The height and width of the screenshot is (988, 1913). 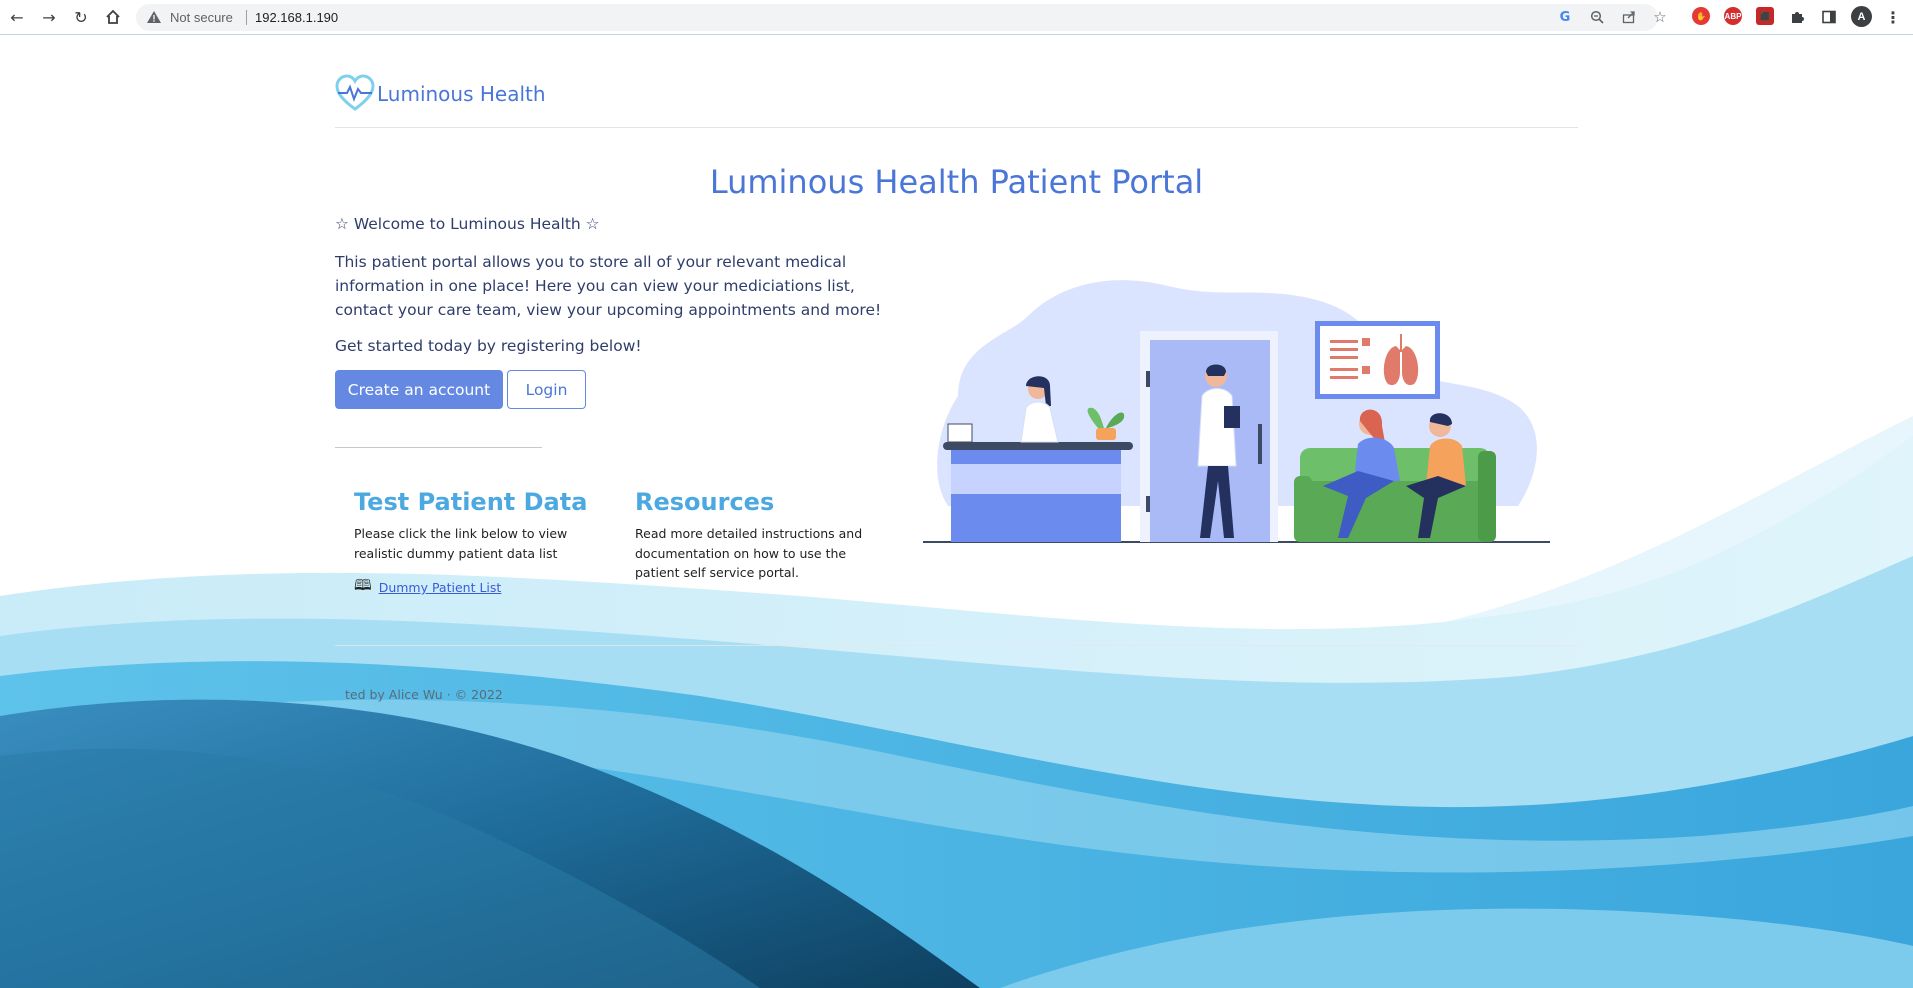 What do you see at coordinates (154, 17) in the screenshot?
I see `warning-icon` at bounding box center [154, 17].